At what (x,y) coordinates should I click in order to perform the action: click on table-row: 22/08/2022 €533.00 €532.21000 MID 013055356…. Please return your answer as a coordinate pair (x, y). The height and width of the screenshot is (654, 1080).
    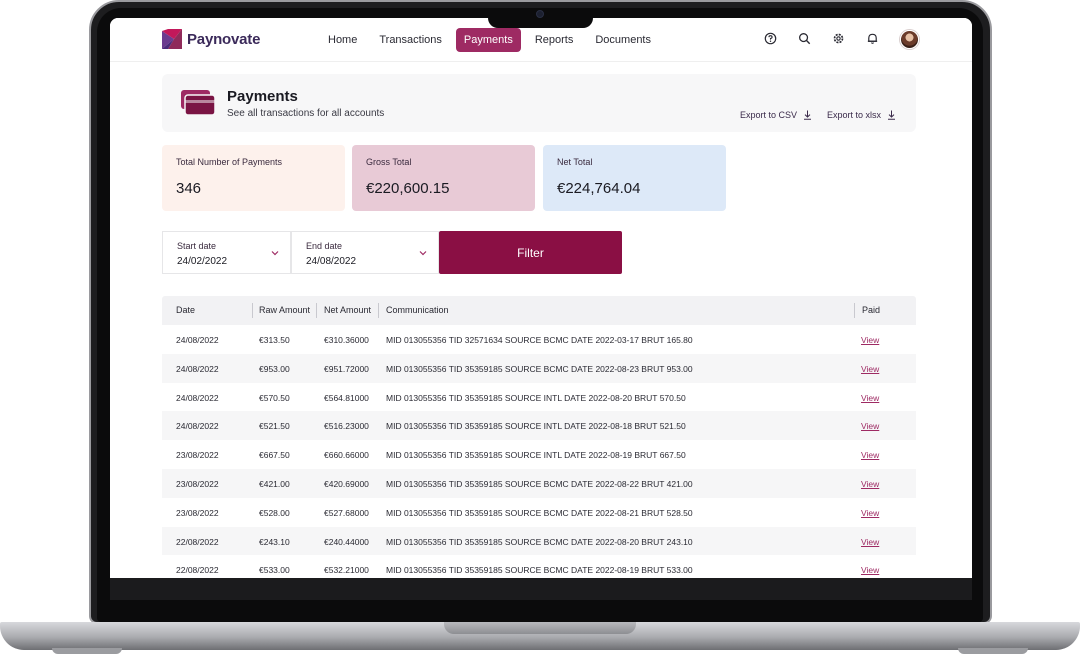
    Looking at the image, I should click on (539, 566).